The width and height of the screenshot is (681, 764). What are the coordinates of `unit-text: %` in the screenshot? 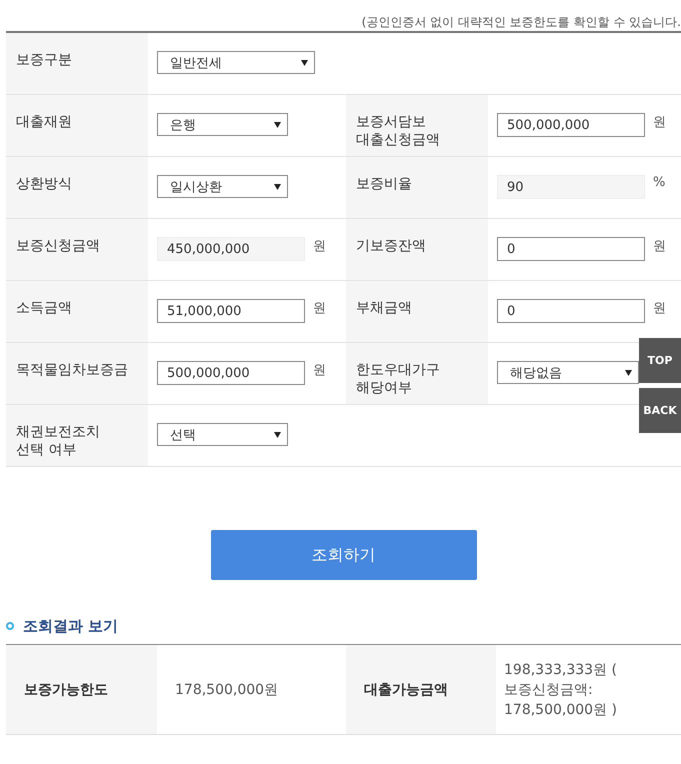 It's located at (659, 182).